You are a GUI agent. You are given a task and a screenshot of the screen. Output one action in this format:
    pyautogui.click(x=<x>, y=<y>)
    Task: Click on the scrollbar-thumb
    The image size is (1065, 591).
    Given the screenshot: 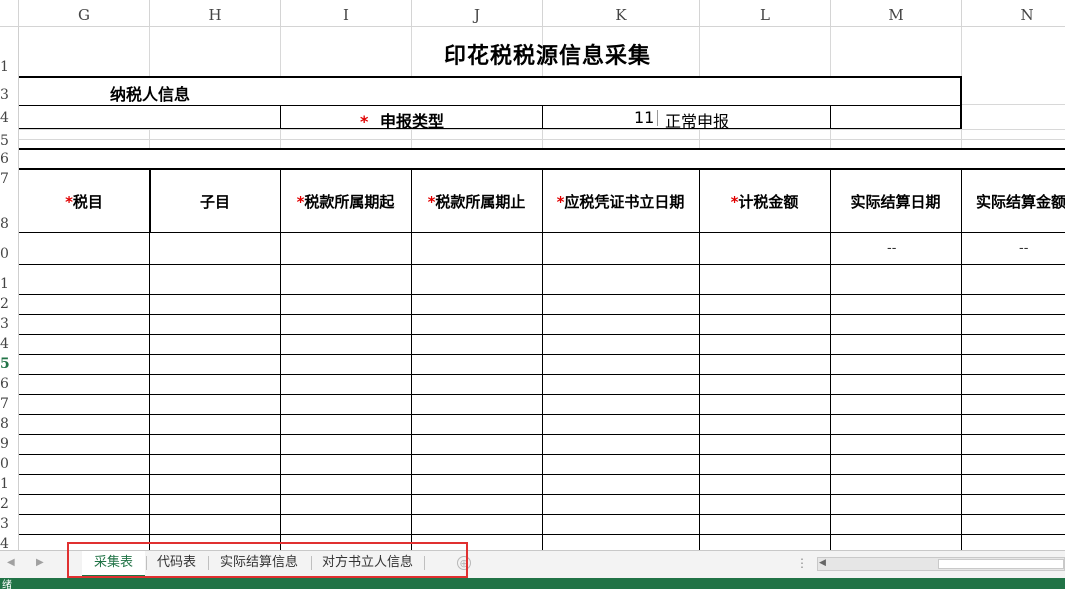 What is the action you would take?
    pyautogui.click(x=1001, y=564)
    